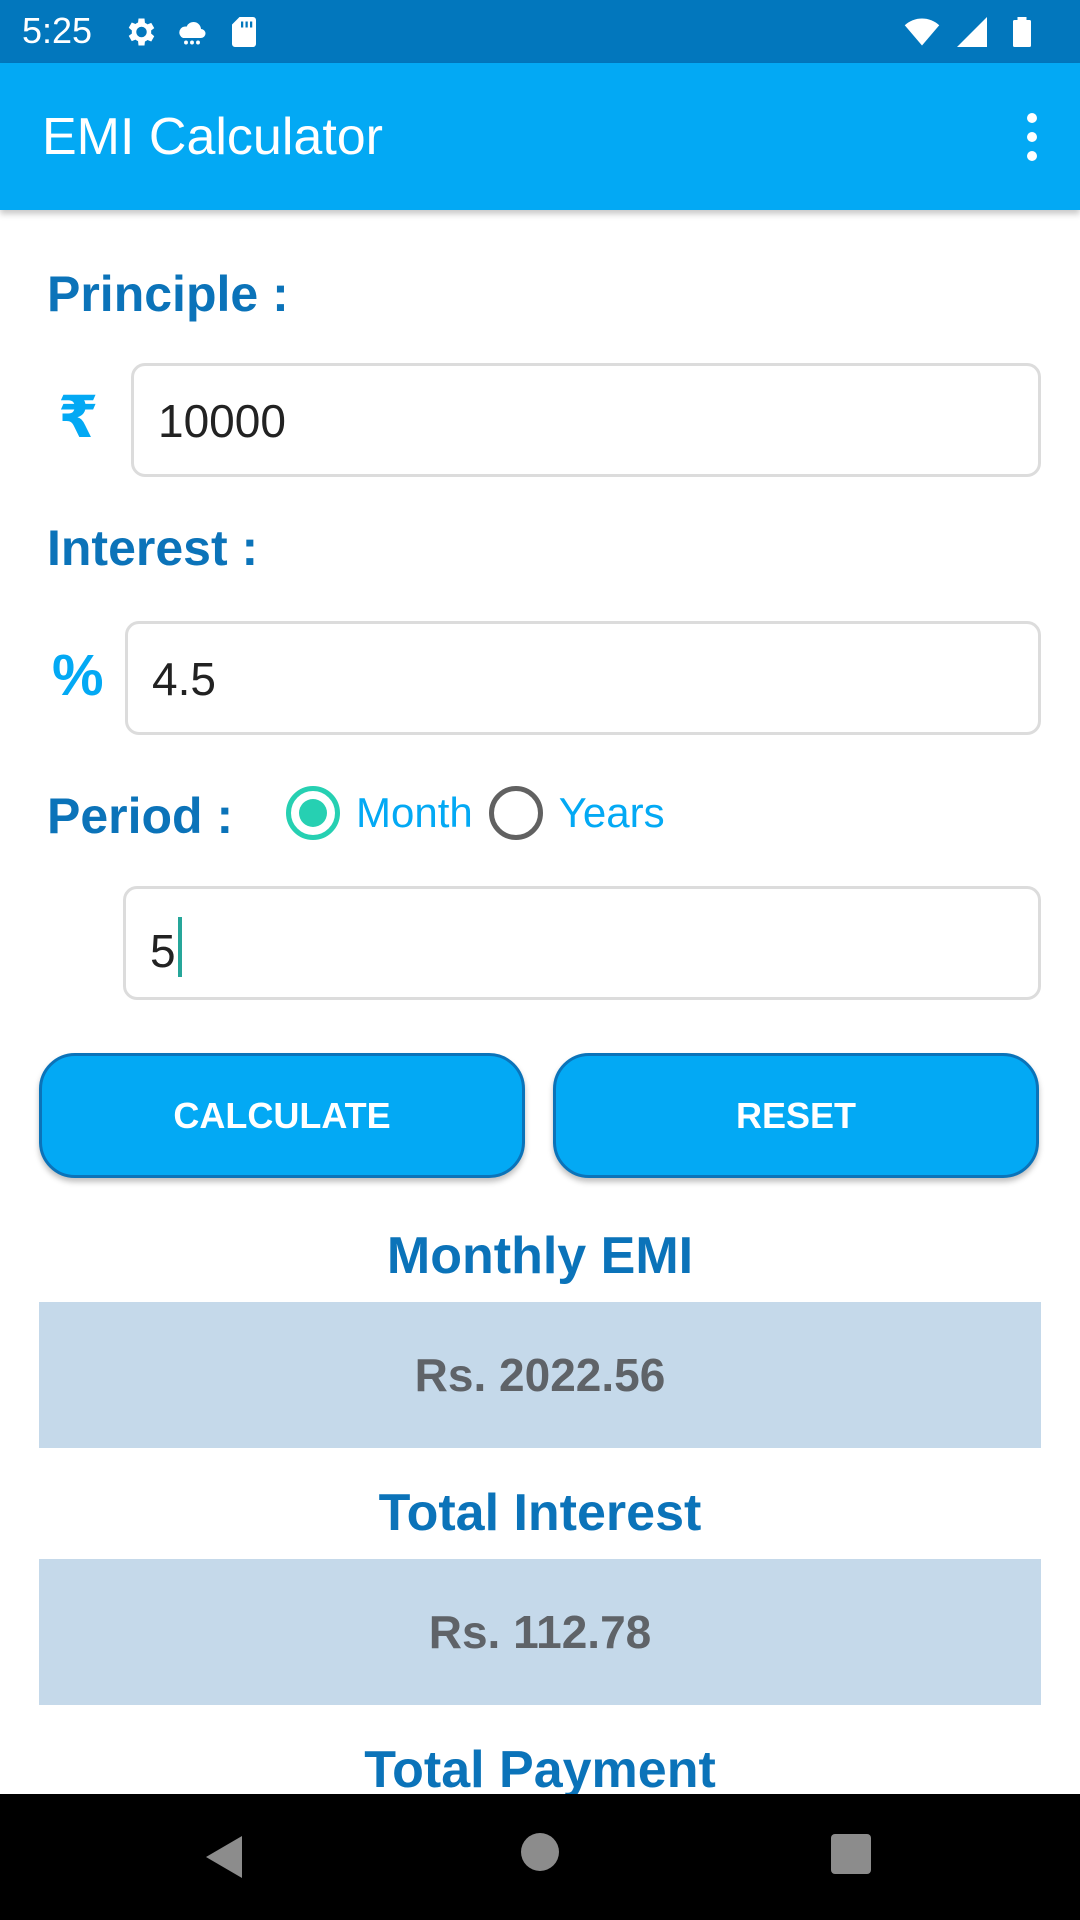 The height and width of the screenshot is (1920, 1080). What do you see at coordinates (540, 31) in the screenshot?
I see `status-bar: 5:25` at bounding box center [540, 31].